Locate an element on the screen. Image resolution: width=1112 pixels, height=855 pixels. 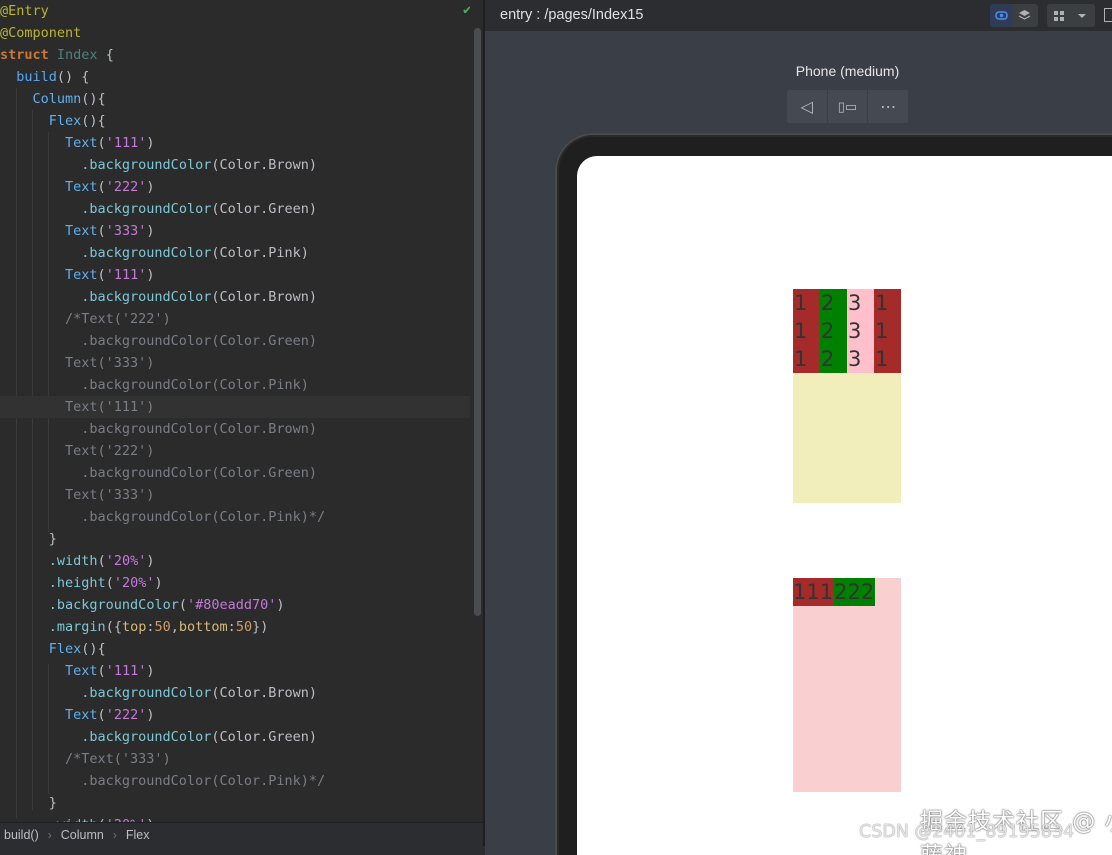
previewer-header: entry : /pages/Index15 is located at coordinates (798, 15).